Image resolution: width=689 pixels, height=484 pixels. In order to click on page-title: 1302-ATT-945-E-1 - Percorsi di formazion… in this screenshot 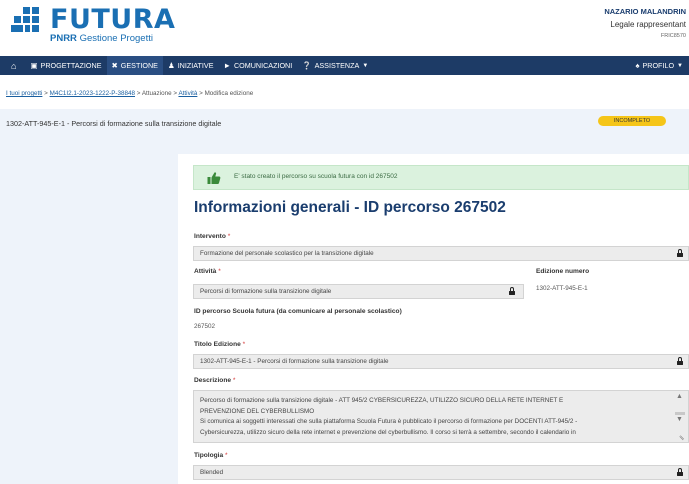, I will do `click(113, 123)`.